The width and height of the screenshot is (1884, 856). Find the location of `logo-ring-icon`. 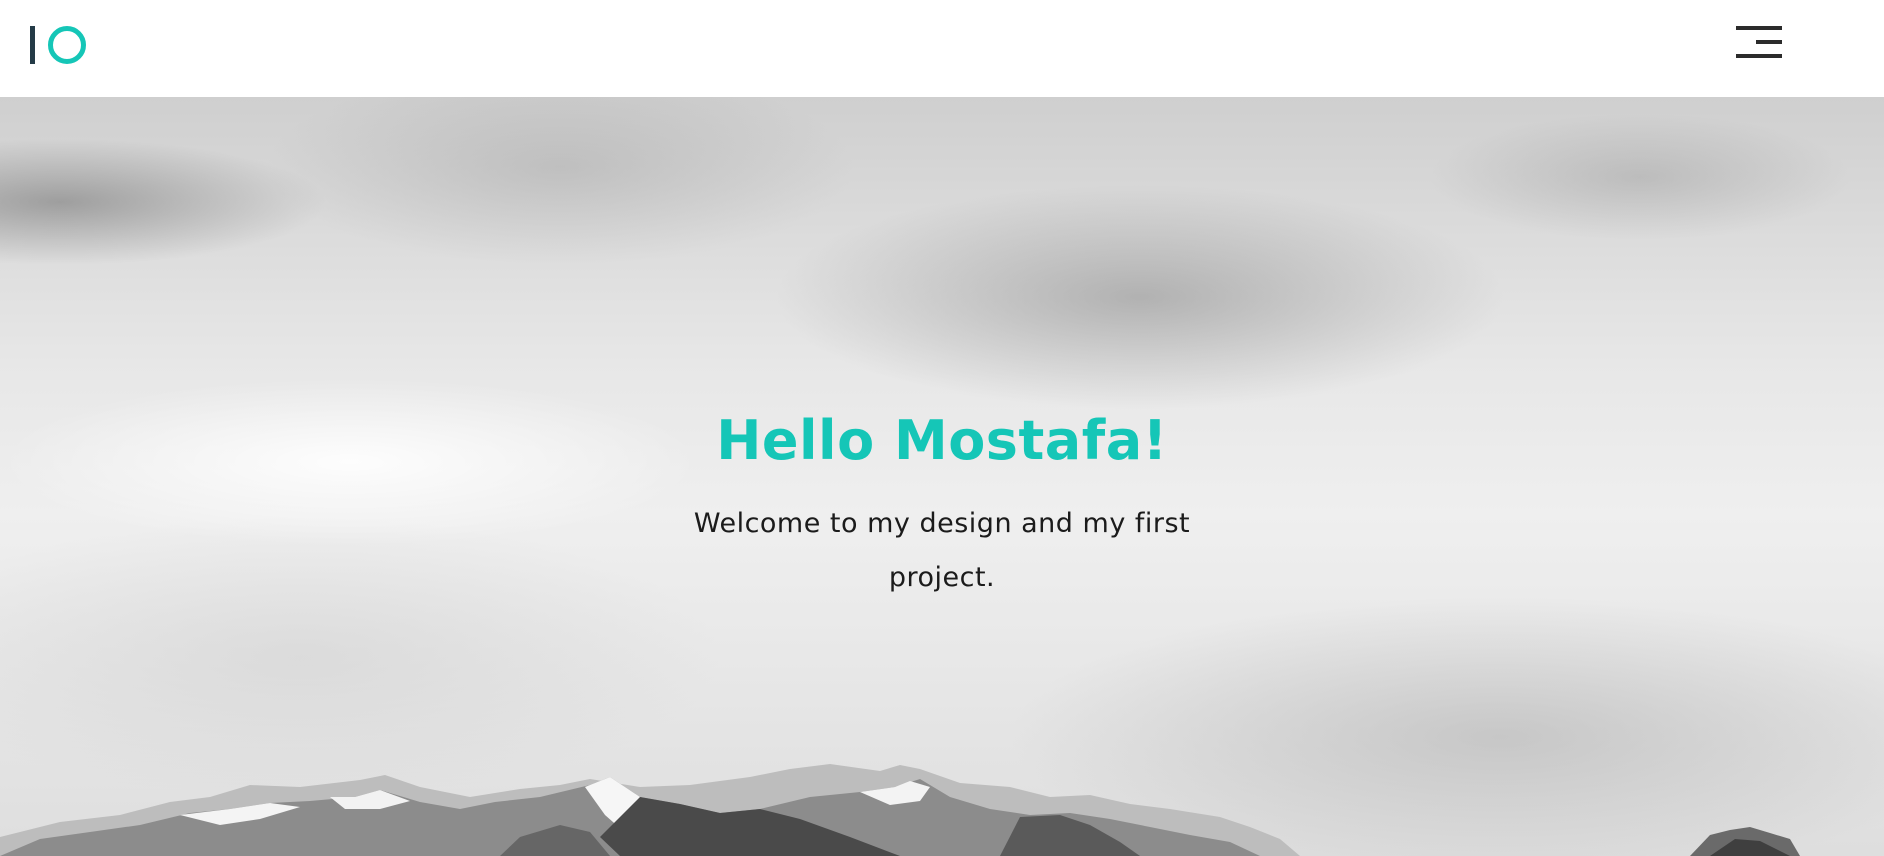

logo-ring-icon is located at coordinates (67, 45).